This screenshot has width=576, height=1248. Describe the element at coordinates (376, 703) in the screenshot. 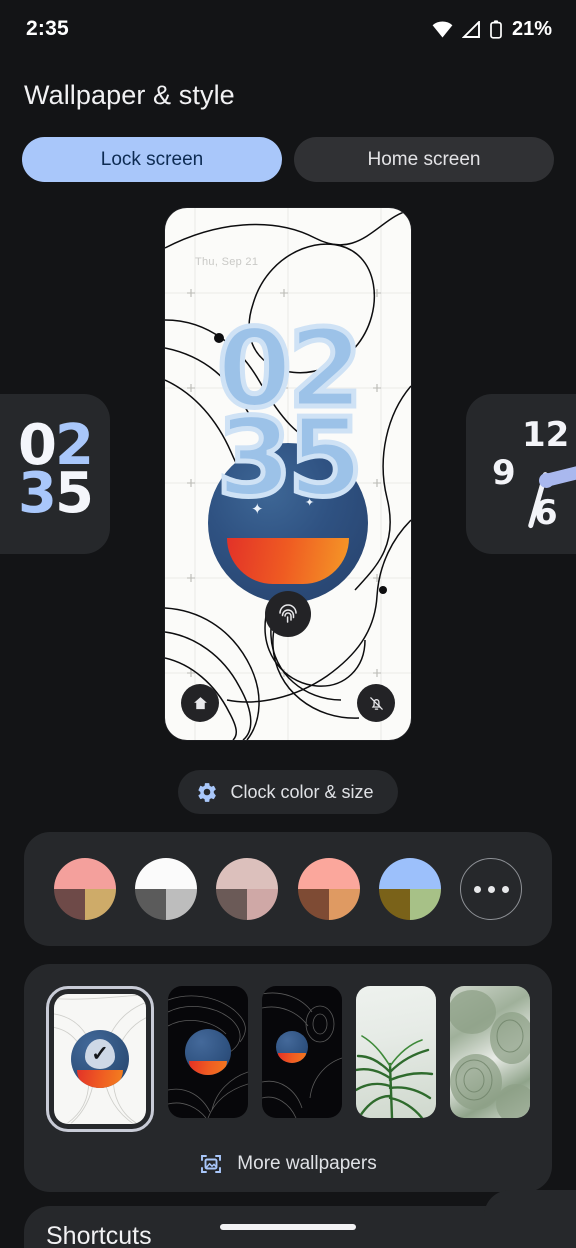

I see `mute-bell-icon` at that location.